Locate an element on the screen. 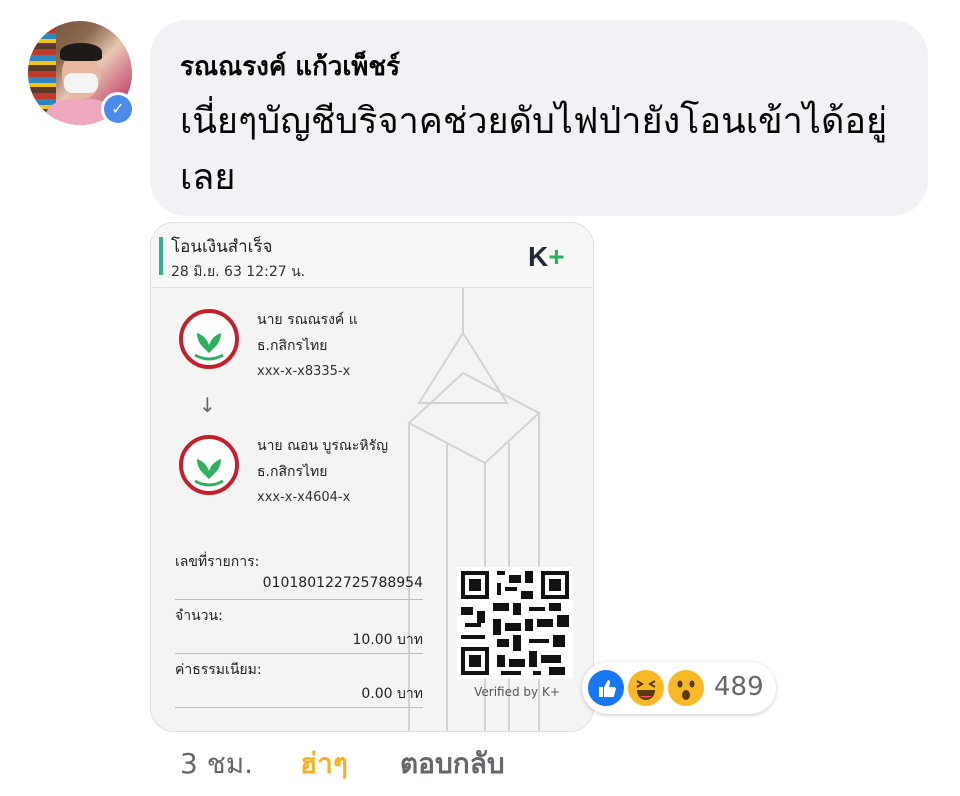 The width and height of the screenshot is (960, 796). fee-value: 0.00 บาท is located at coordinates (392, 694).